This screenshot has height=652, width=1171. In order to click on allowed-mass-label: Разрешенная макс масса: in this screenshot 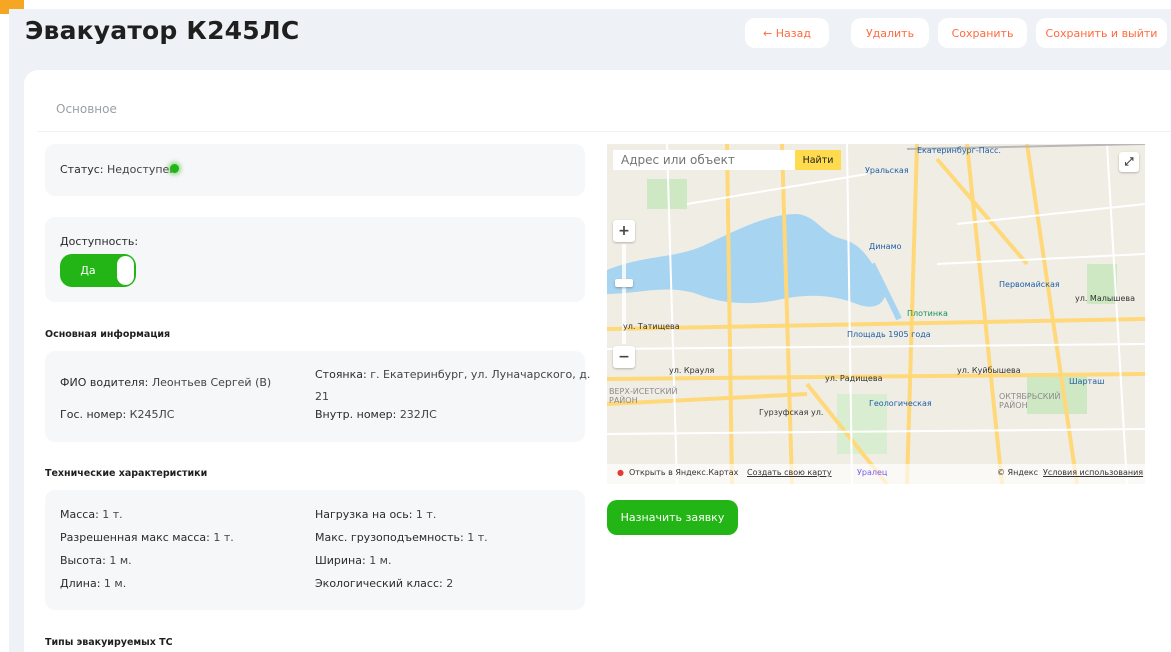, I will do `click(135, 537)`.